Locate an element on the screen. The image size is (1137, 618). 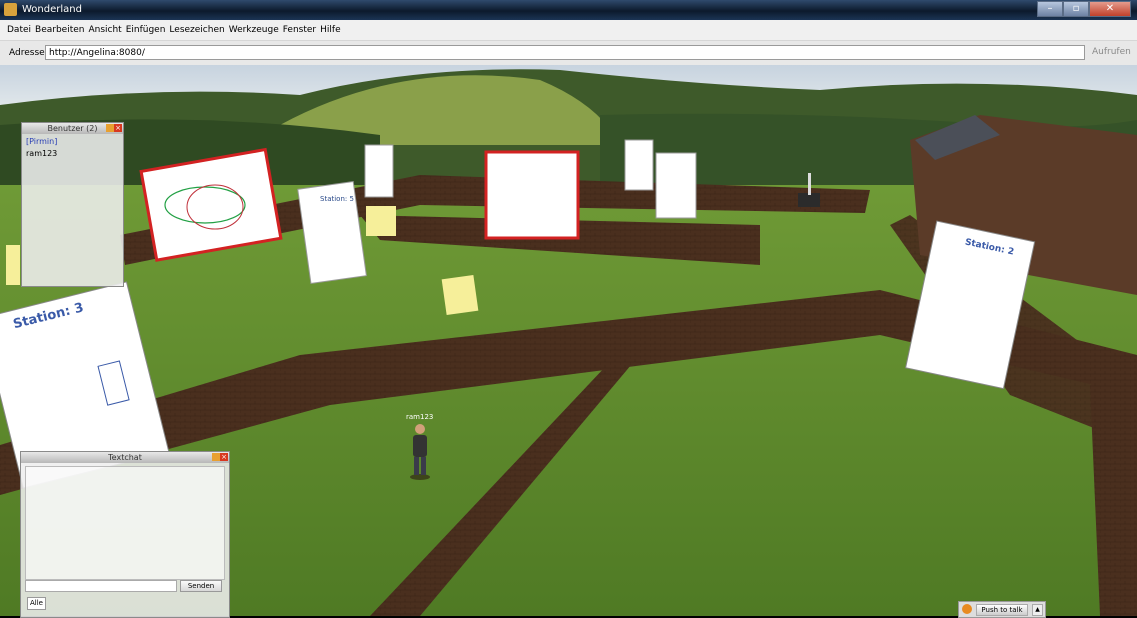
address-input is located at coordinates (565, 52).